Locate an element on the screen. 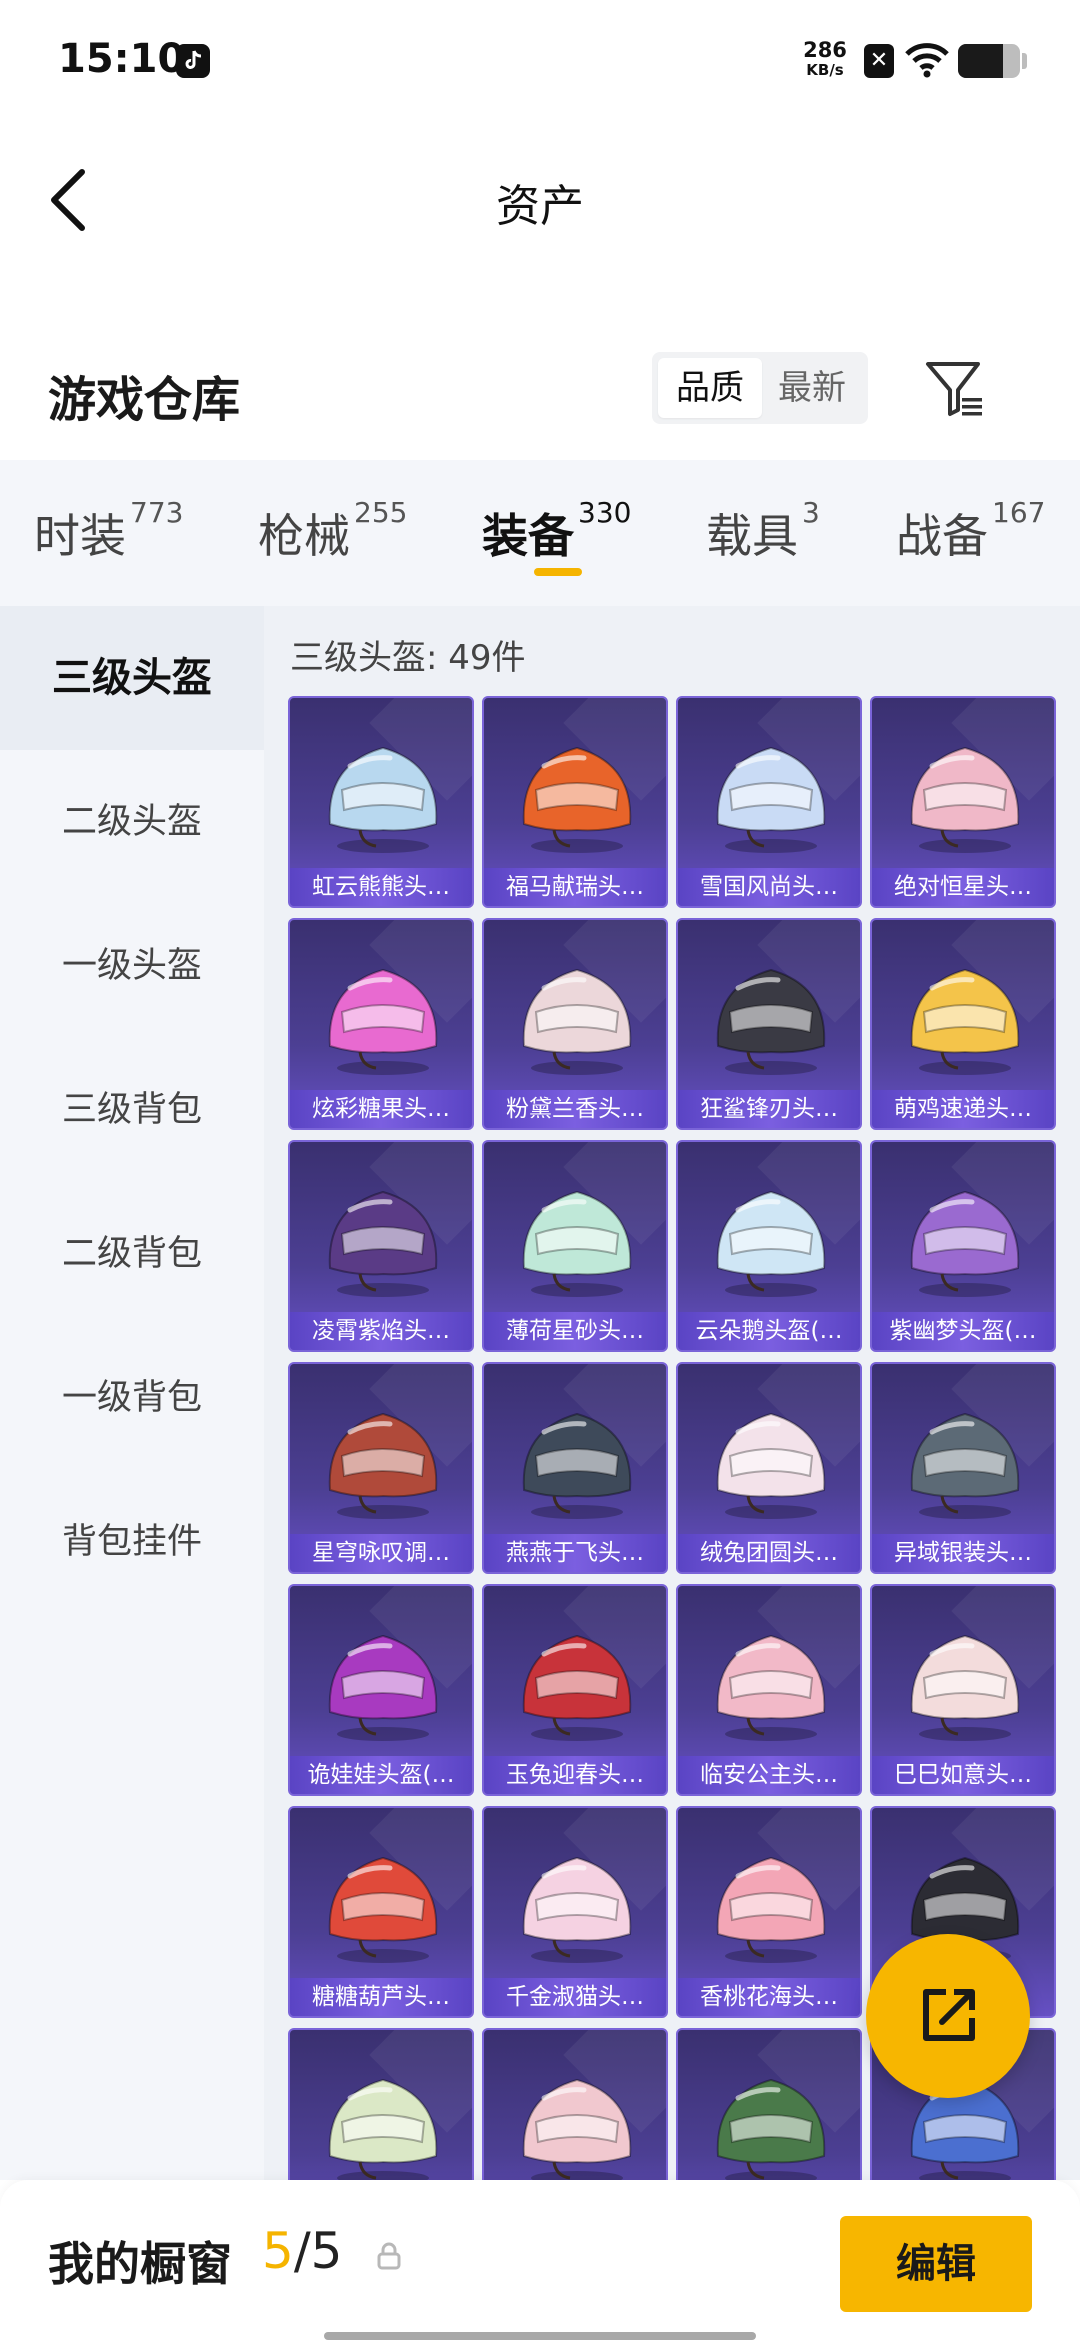 The height and width of the screenshot is (2344, 1080). sort-newest-button: 最新 is located at coordinates (812, 388).